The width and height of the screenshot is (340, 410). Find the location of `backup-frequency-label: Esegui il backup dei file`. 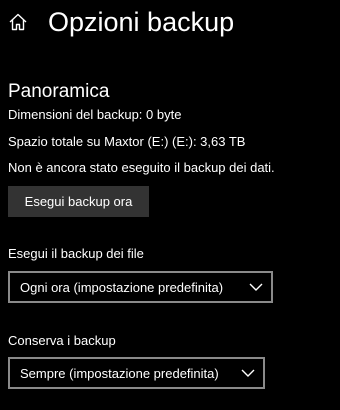

backup-frequency-label: Esegui il backup dei file is located at coordinates (76, 253).